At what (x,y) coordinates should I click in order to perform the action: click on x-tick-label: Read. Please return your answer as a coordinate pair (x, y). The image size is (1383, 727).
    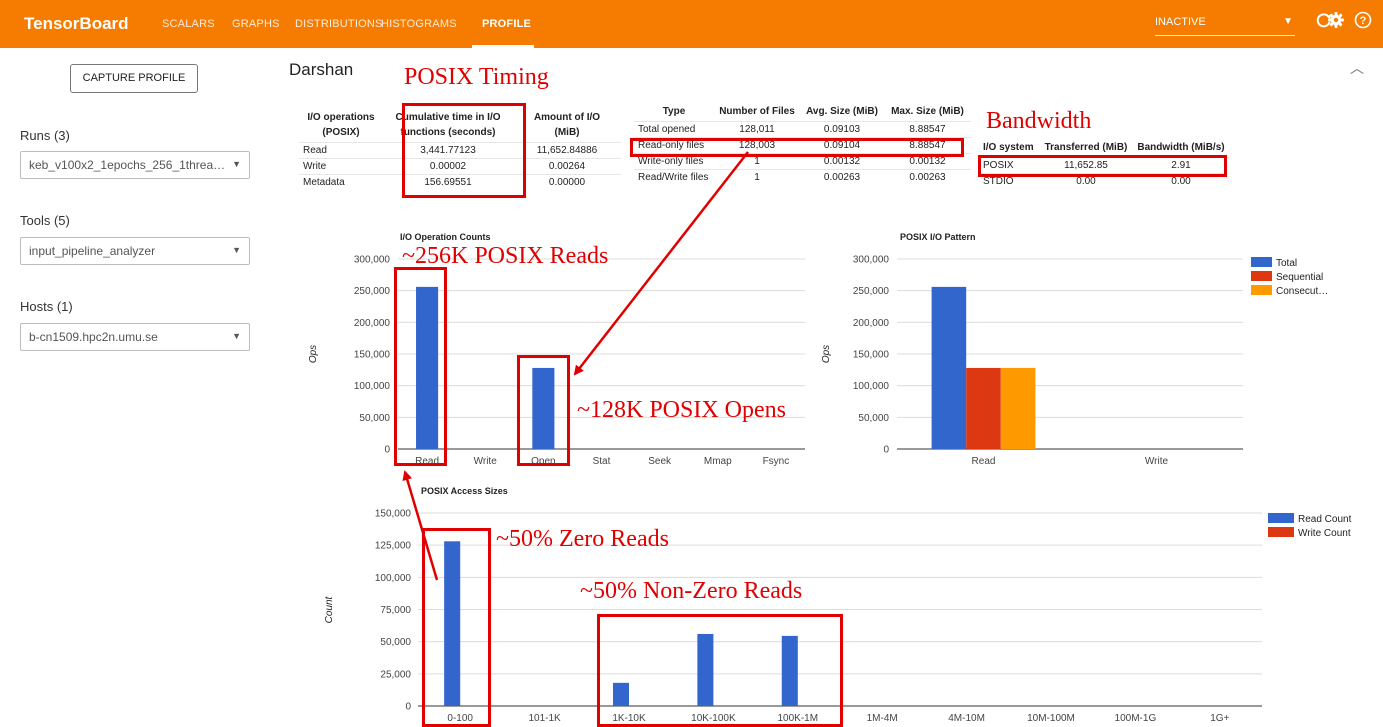
    Looking at the image, I should click on (984, 461).